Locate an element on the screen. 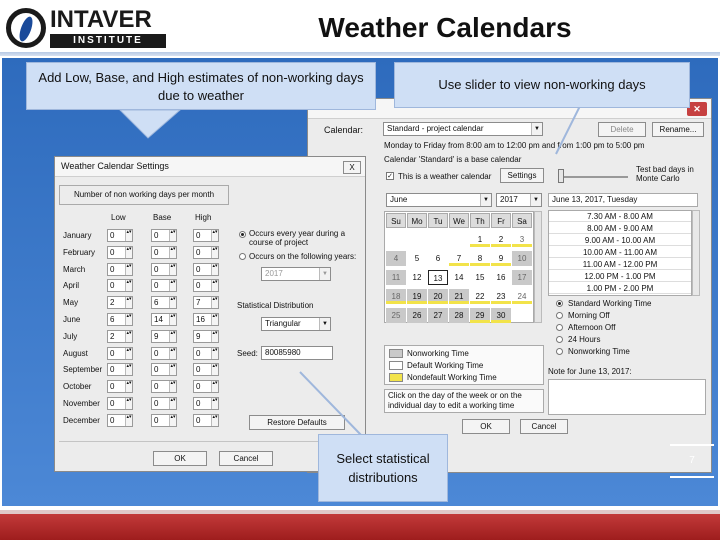 Image resolution: width=720 pixels, height=540 pixels. calendar-day: 10 is located at coordinates (522, 258).